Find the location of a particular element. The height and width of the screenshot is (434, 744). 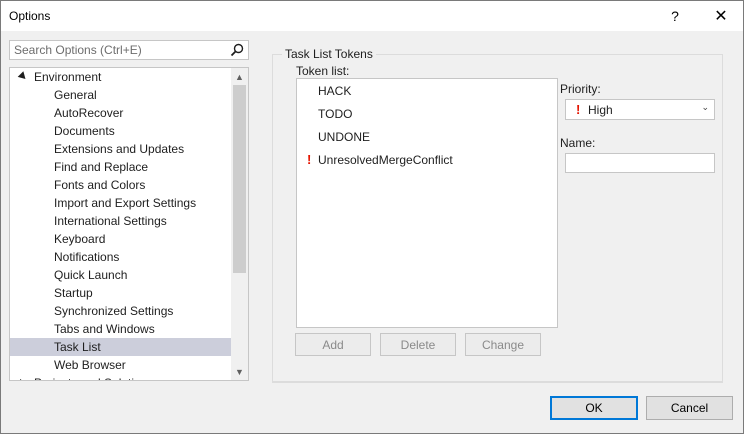

tree-item: AutoRecover is located at coordinates (121, 113).